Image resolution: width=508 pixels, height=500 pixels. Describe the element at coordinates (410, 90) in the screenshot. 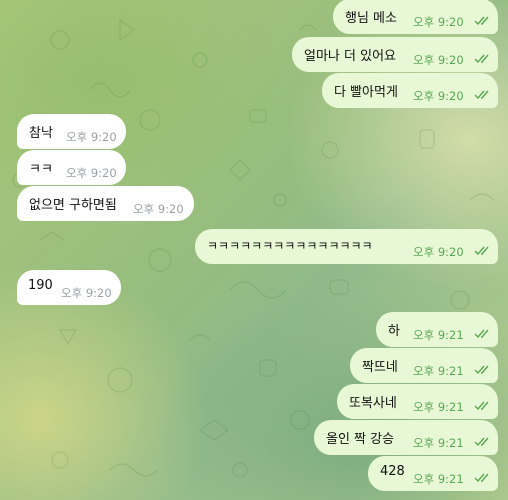

I see `message-bubble: 다 빨아먹게 오후 9:20` at that location.